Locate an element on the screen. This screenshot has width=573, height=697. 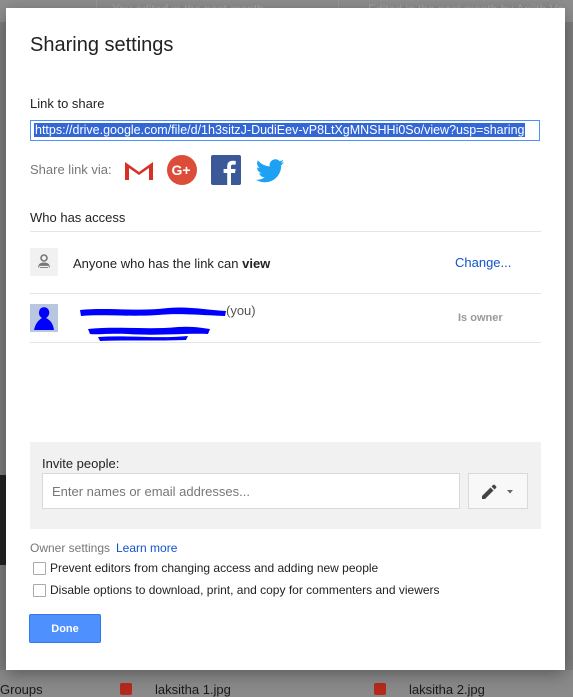
invite-people-input is located at coordinates (251, 491).